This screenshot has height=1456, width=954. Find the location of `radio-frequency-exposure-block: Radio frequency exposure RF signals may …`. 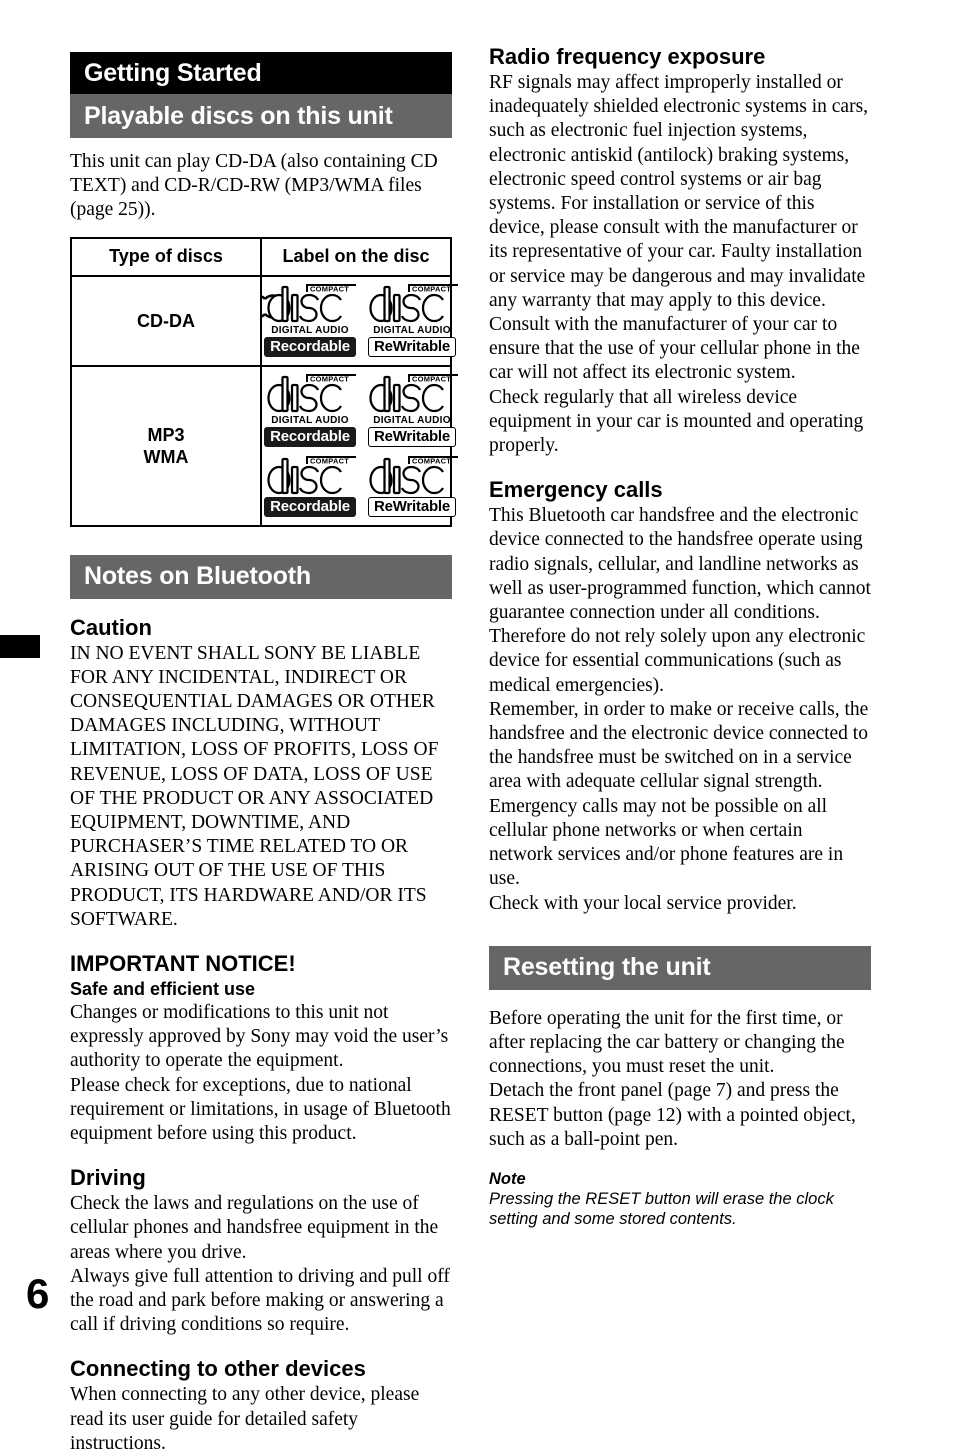

radio-frequency-exposure-block: Radio frequency exposure RF signals may … is located at coordinates (680, 251).